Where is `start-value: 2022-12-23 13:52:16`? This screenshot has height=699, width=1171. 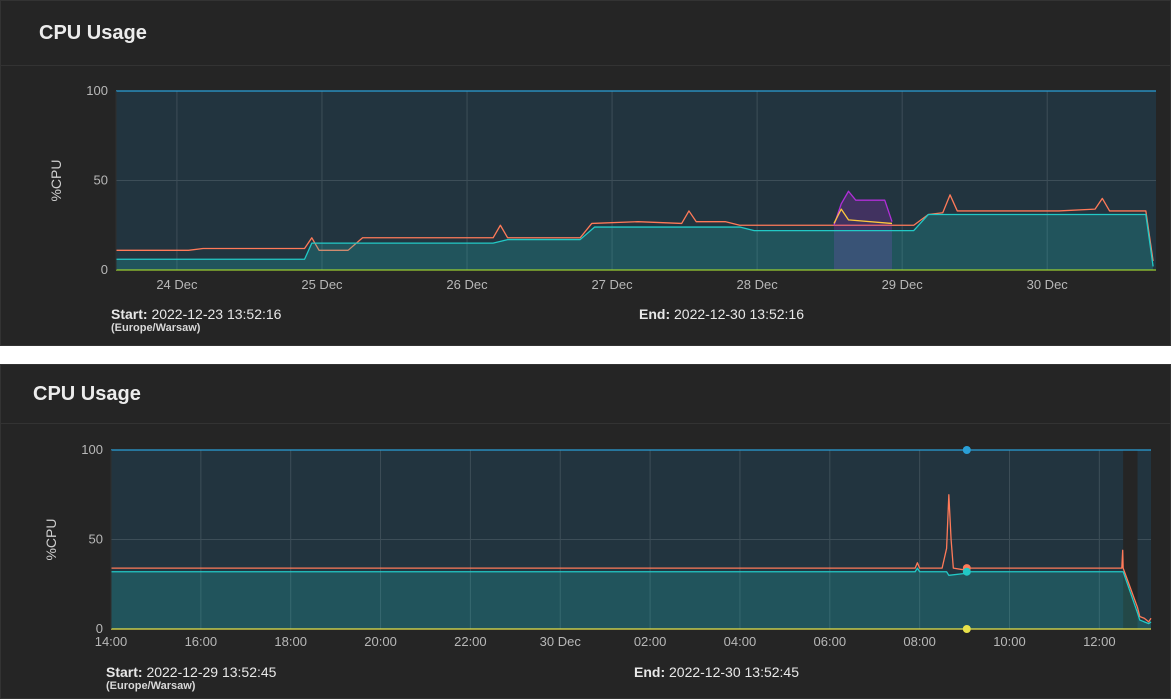
start-value: 2022-12-23 13:52:16 is located at coordinates (216, 314).